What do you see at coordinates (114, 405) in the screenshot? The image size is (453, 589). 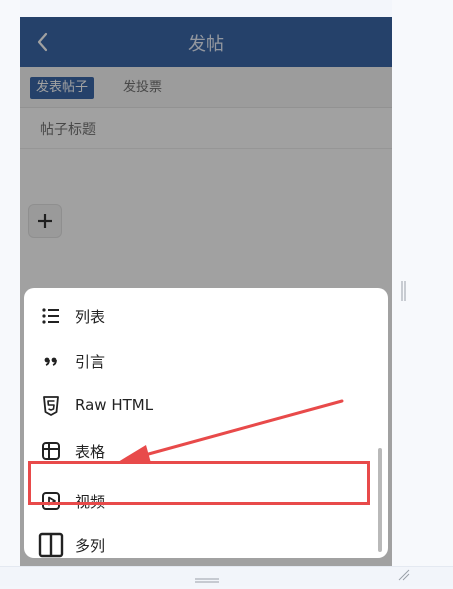 I see `menu-item-label: Raw HTML` at bounding box center [114, 405].